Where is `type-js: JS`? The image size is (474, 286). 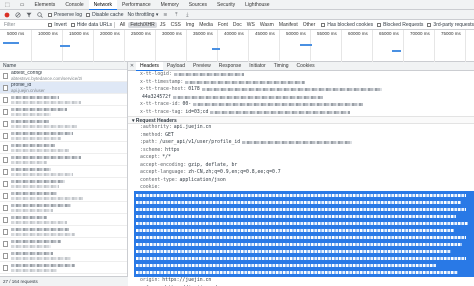 type-js: JS is located at coordinates (163, 25).